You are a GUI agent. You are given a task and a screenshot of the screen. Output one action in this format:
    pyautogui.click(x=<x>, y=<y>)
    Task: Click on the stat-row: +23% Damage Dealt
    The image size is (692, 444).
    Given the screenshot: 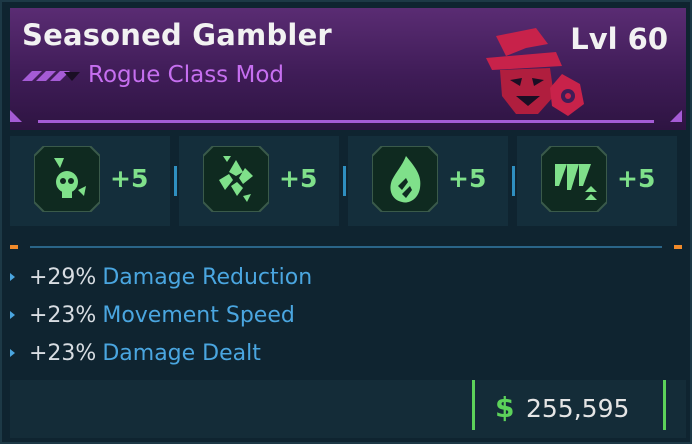 What is the action you would take?
    pyautogui.click(x=135, y=353)
    